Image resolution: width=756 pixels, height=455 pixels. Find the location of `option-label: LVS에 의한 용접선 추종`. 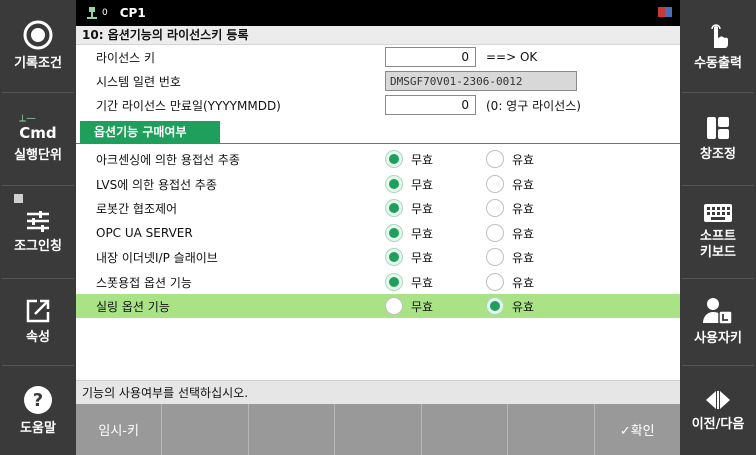

option-label: LVS에 의한 용접선 추종 is located at coordinates (156, 184).